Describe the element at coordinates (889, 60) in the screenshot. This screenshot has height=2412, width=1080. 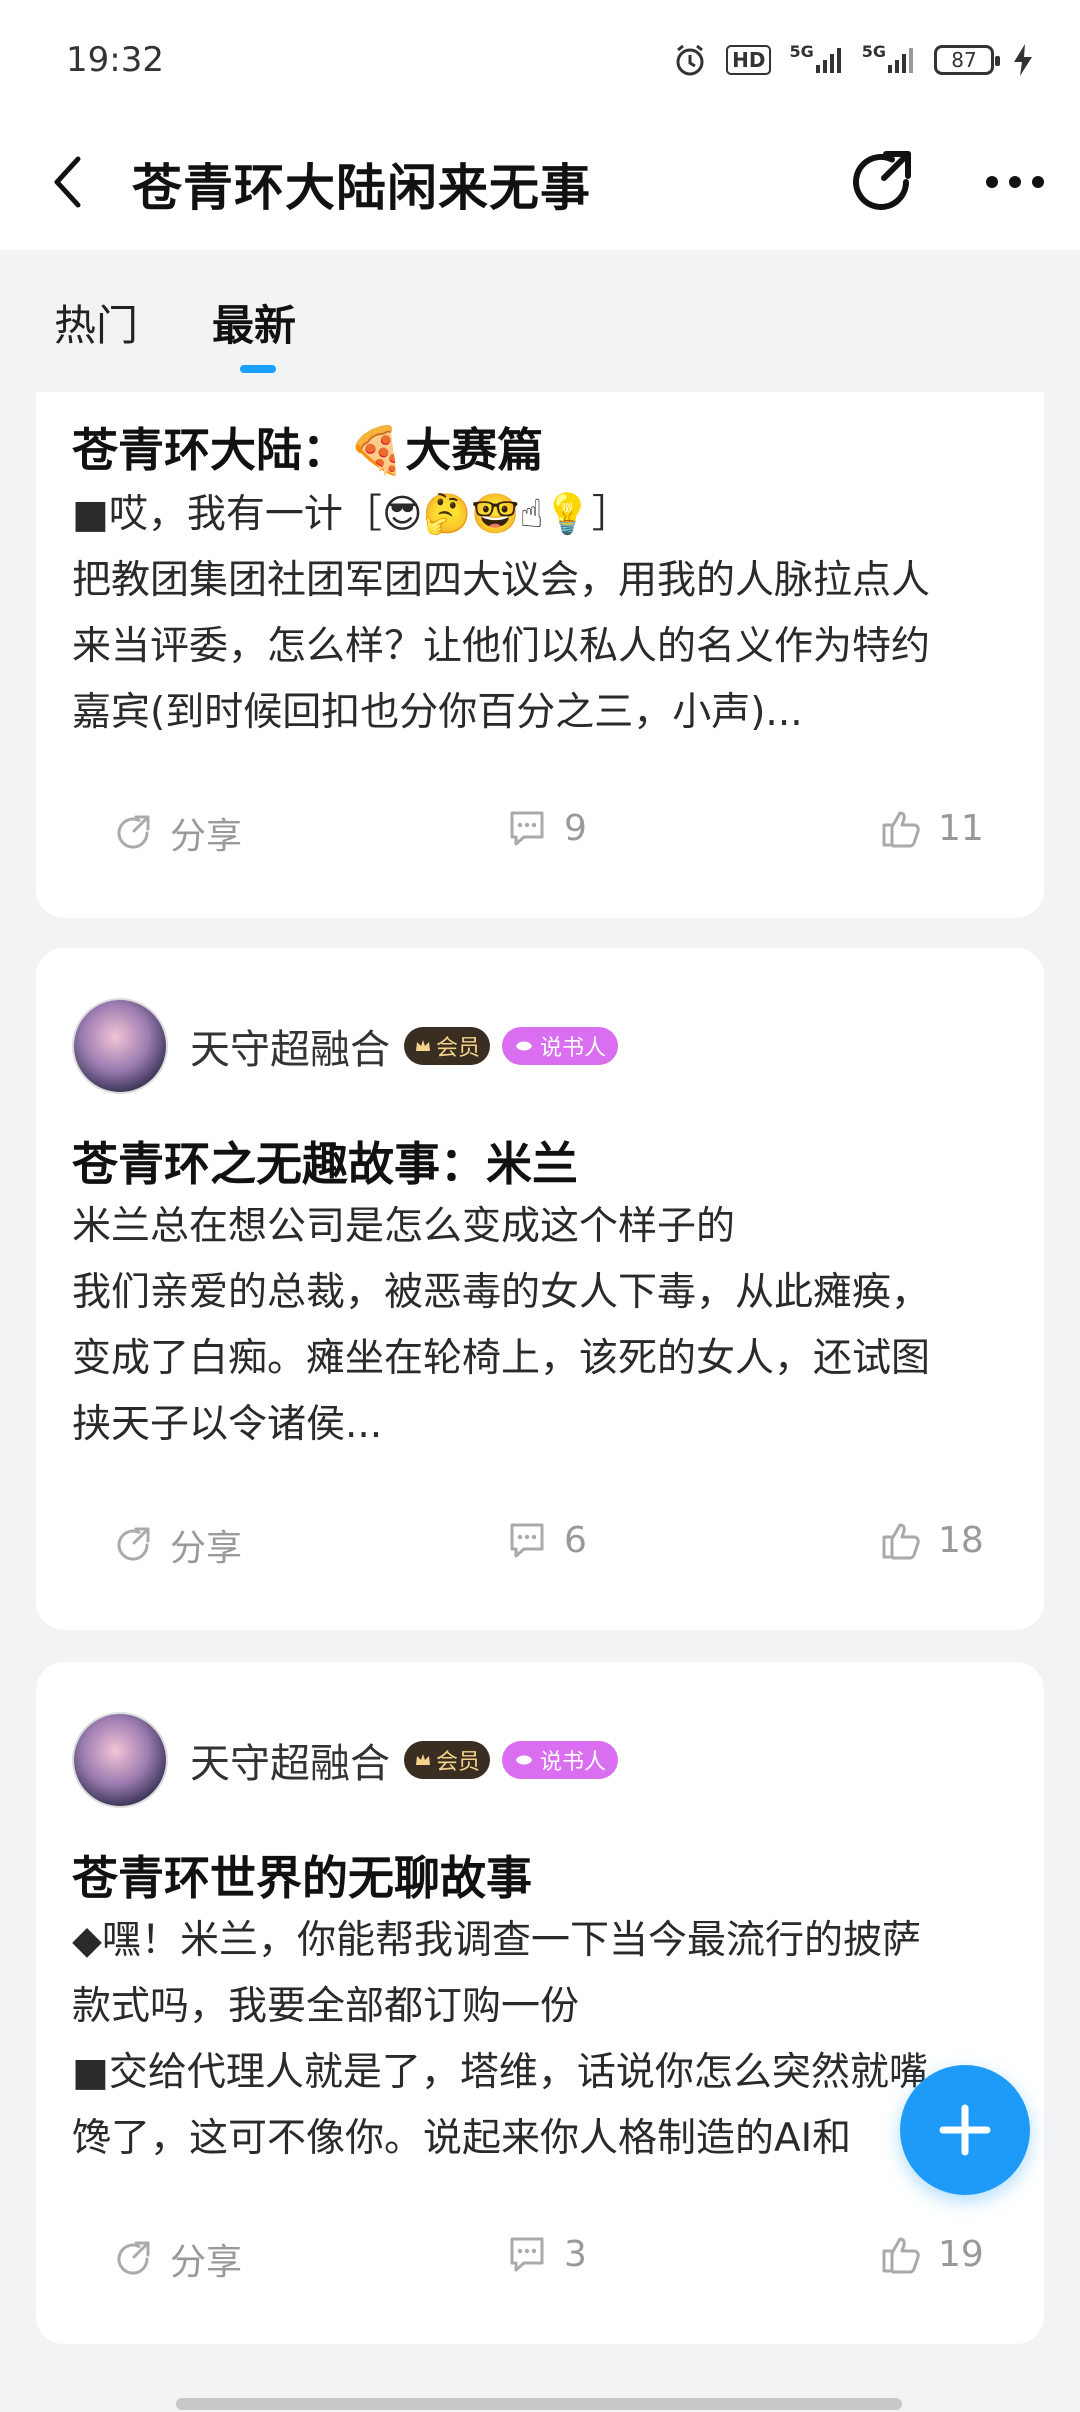
I see `signal-5g-icon-2: 5G` at that location.